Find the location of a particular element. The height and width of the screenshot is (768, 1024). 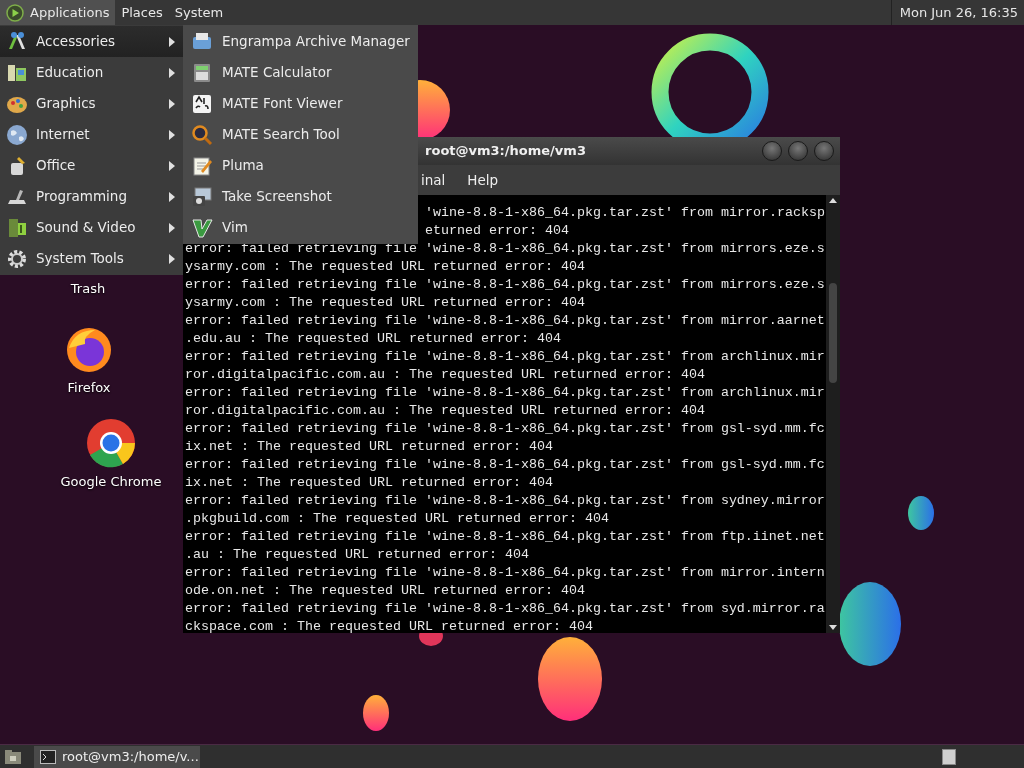

minimize-button is located at coordinates (772, 151).